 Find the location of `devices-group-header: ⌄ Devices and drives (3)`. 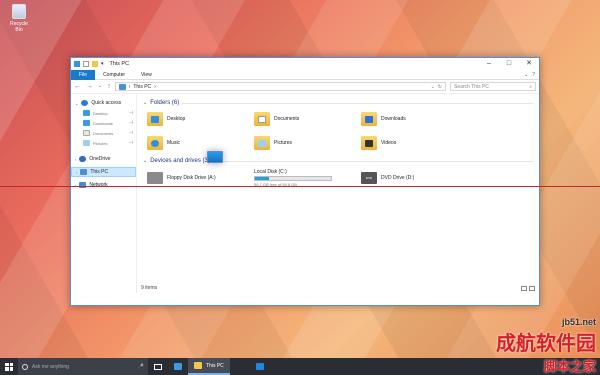

devices-group-header: ⌄ Devices and drives (3) is located at coordinates (338, 161).